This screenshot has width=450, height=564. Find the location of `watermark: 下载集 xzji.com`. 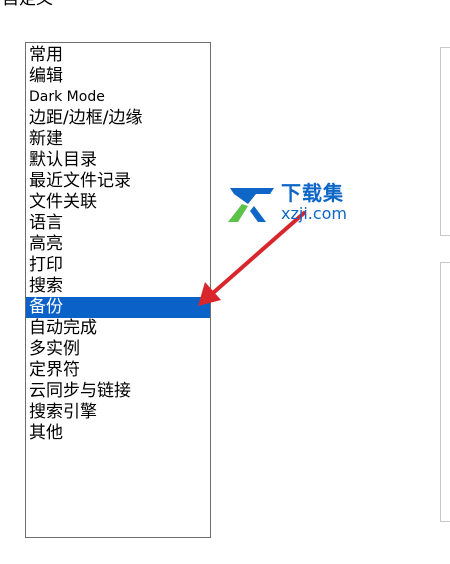

watermark: 下载集 xzji.com is located at coordinates (301, 206).